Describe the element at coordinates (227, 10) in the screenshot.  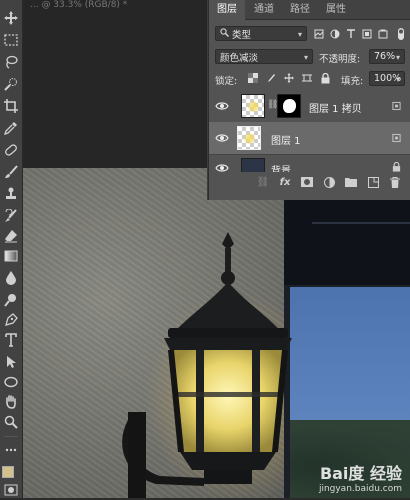
I see `tab-layers: 图层` at that location.